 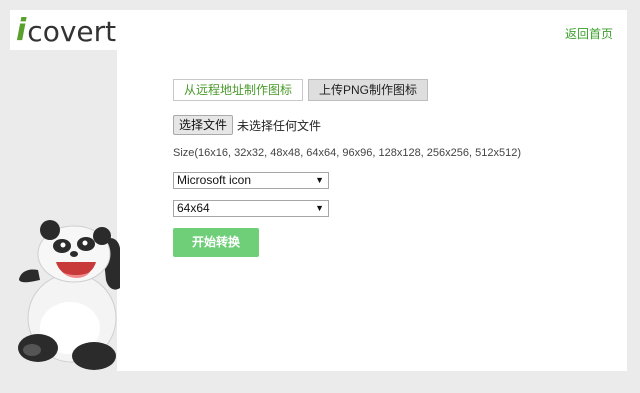 What do you see at coordinates (238, 90) in the screenshot?
I see `tab-remote-url: 从远程地址制作图标` at bounding box center [238, 90].